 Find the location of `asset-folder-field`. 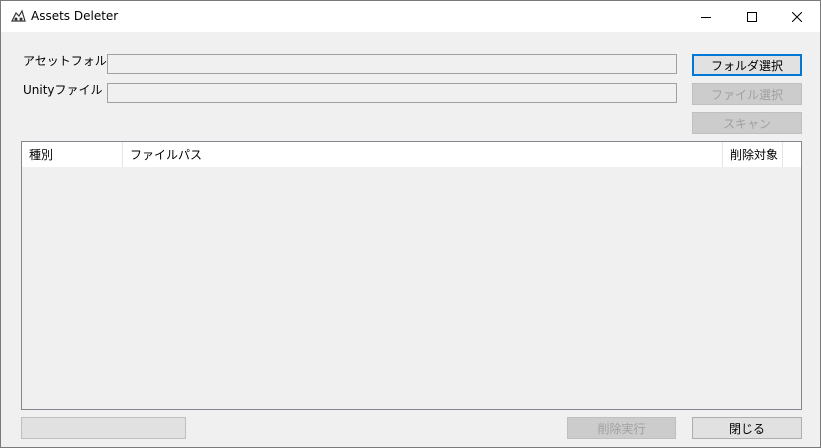

asset-folder-field is located at coordinates (392, 64).